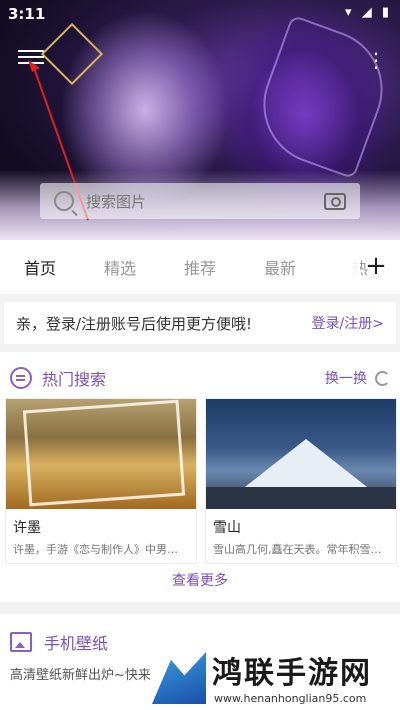  I want to click on view-more-link: 查看更多, so click(200, 580).